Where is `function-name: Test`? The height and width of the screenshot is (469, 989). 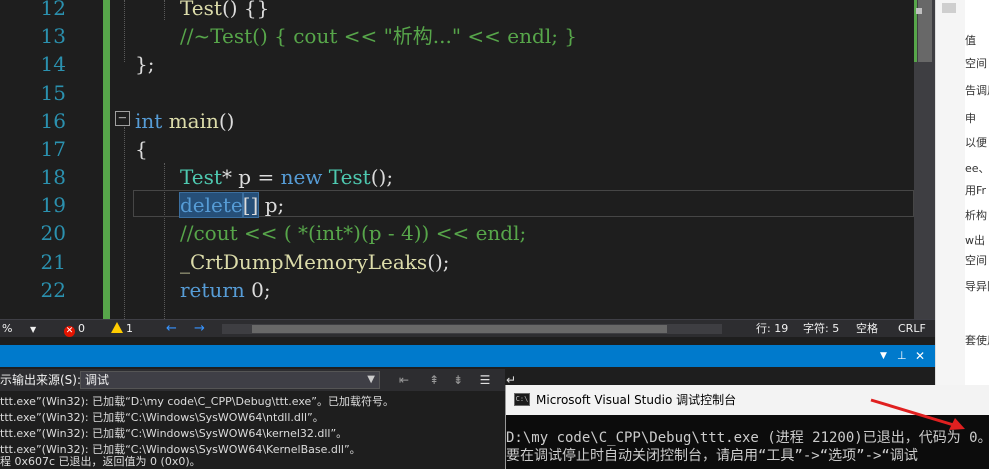
function-name: Test is located at coordinates (201, 10).